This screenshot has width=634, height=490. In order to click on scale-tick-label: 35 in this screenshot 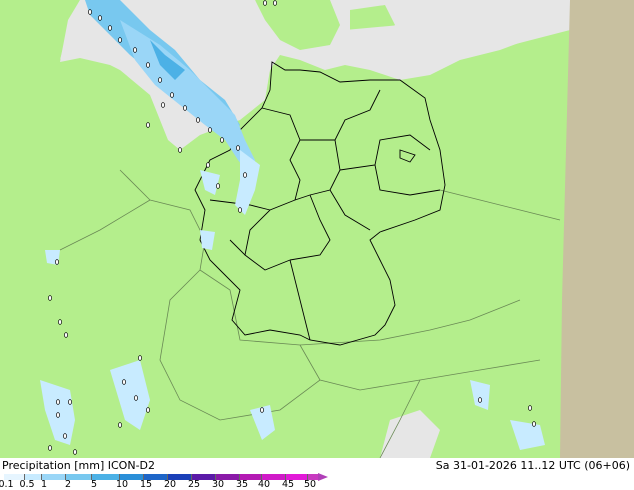, I will do `click(242, 484)`.